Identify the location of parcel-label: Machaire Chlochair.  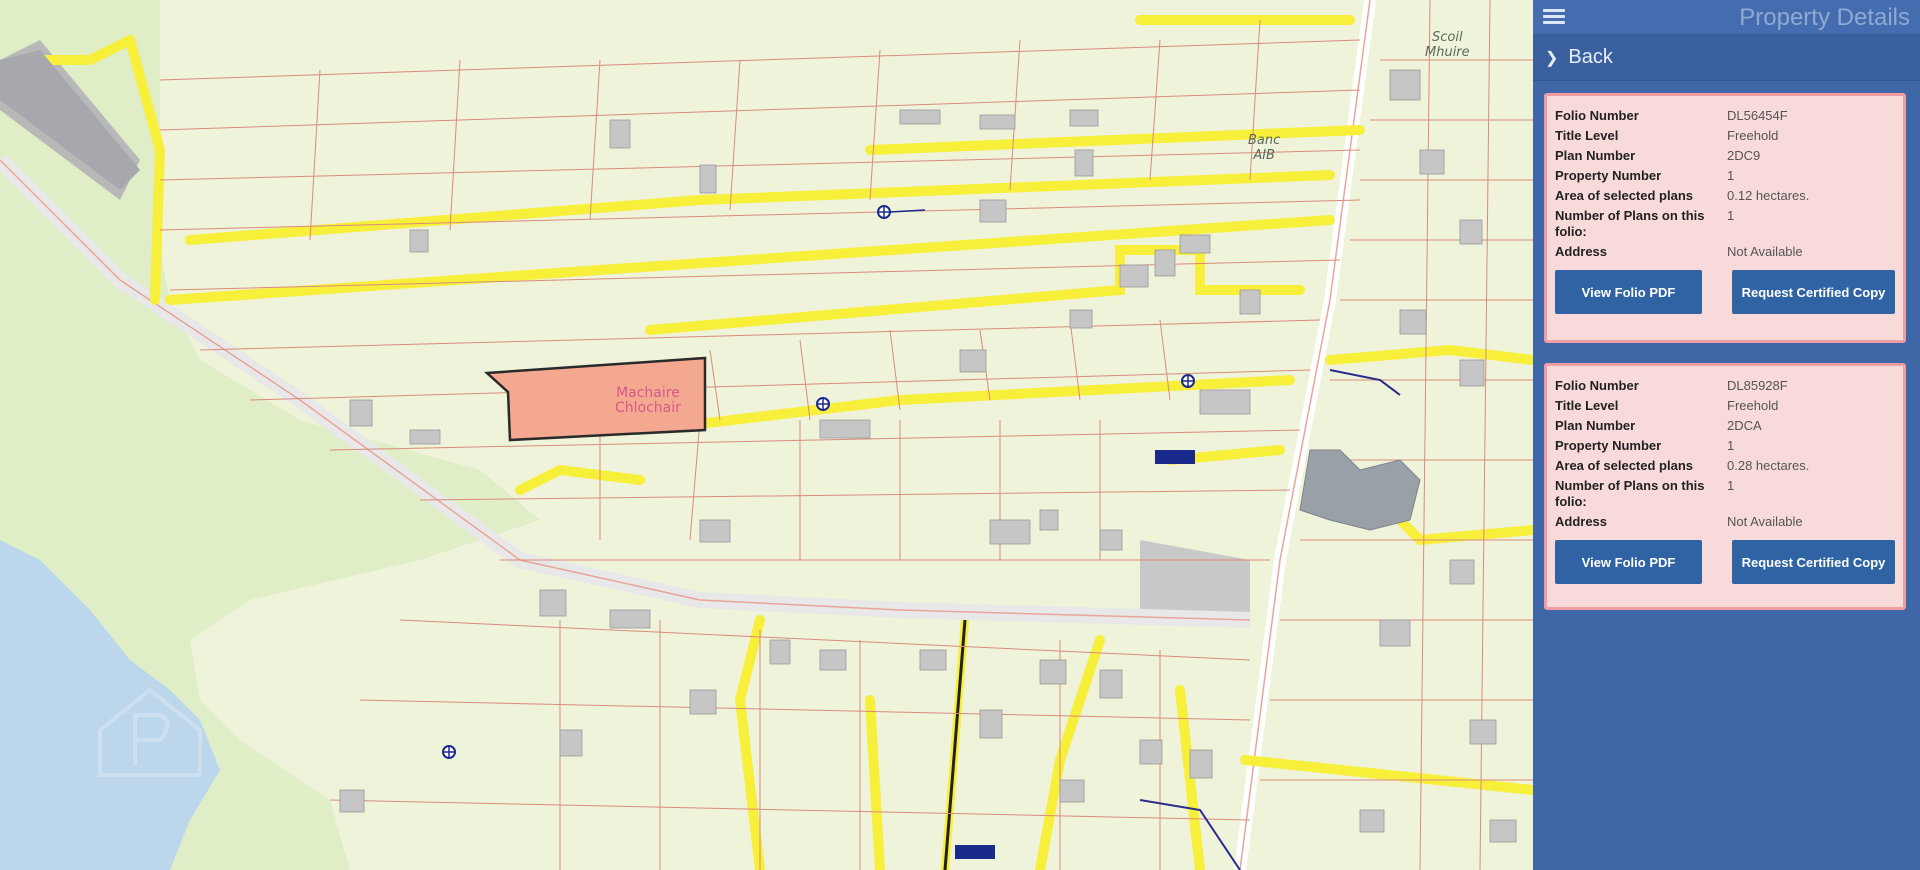
(648, 400).